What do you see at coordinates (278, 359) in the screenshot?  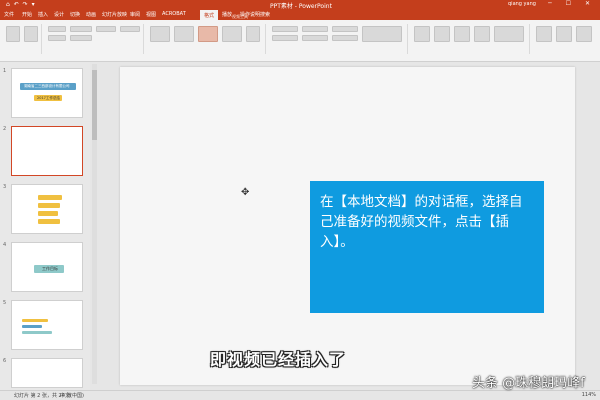 I see `video-caption: 即视频已经插入了` at bounding box center [278, 359].